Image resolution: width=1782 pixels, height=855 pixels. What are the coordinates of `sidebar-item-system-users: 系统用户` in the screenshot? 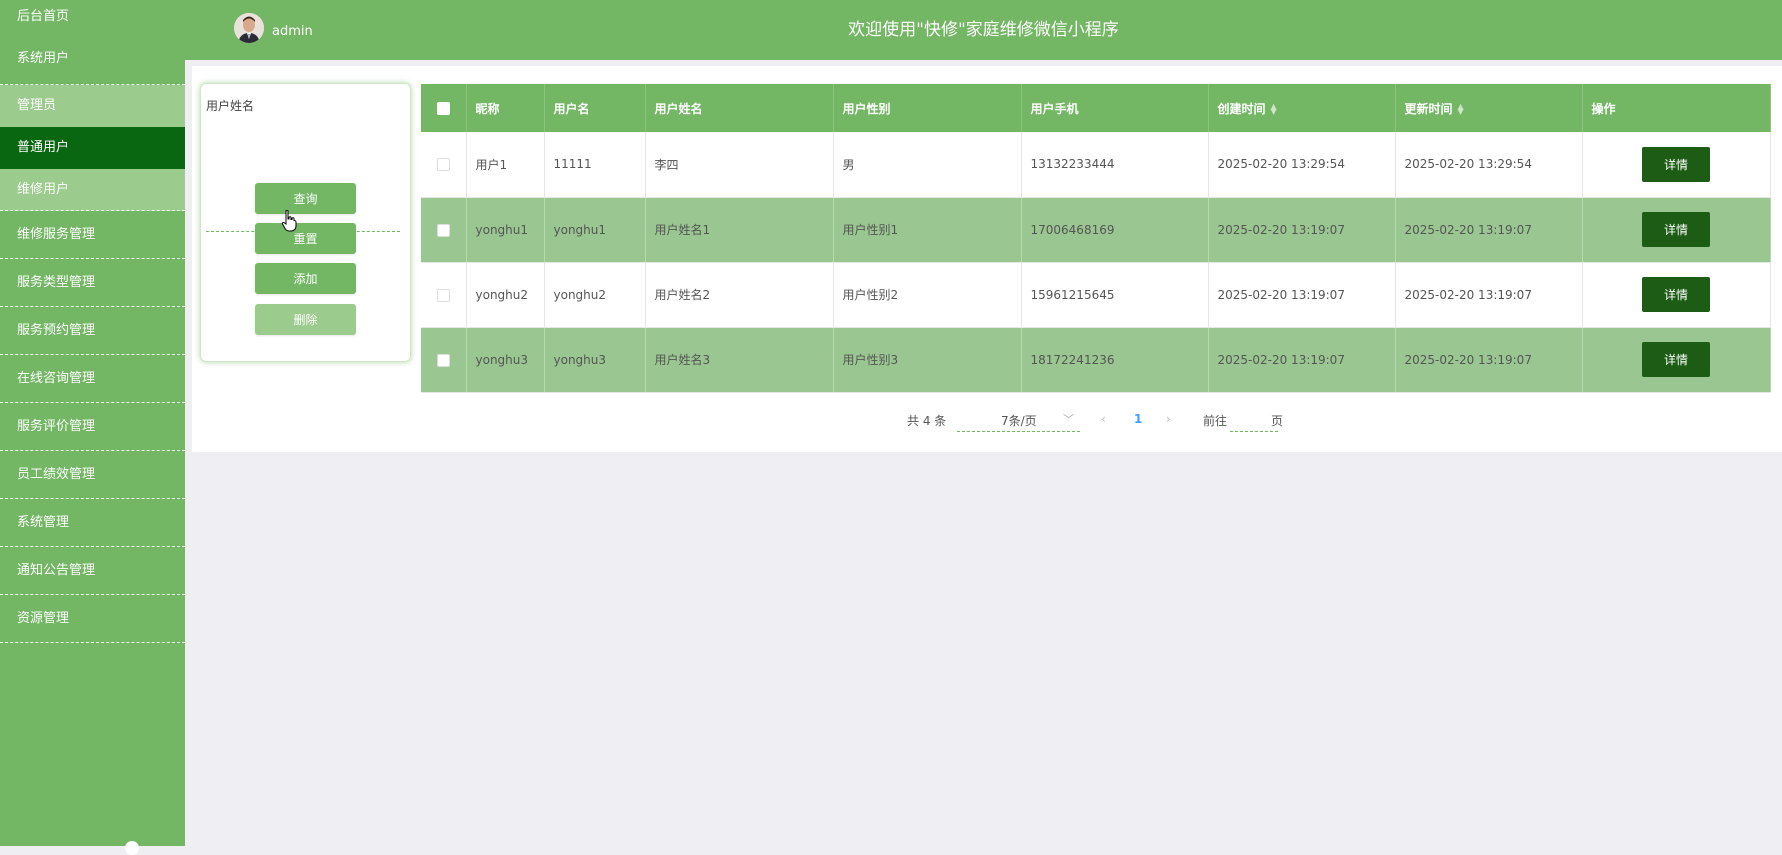 It's located at (92, 59).